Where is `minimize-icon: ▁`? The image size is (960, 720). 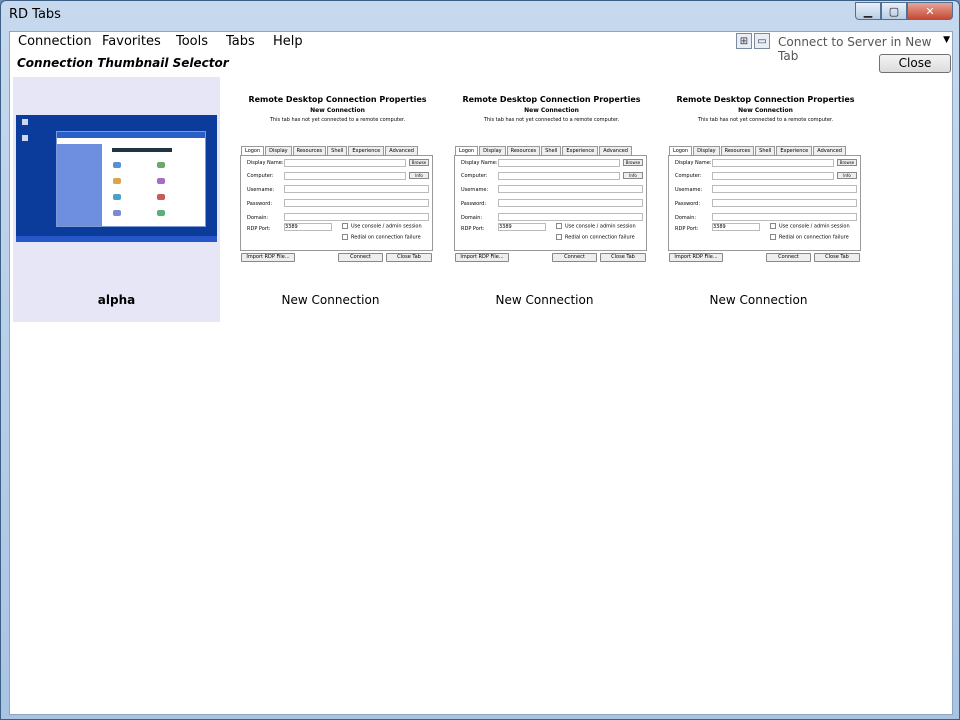
minimize-icon: ▁ is located at coordinates (868, 11).